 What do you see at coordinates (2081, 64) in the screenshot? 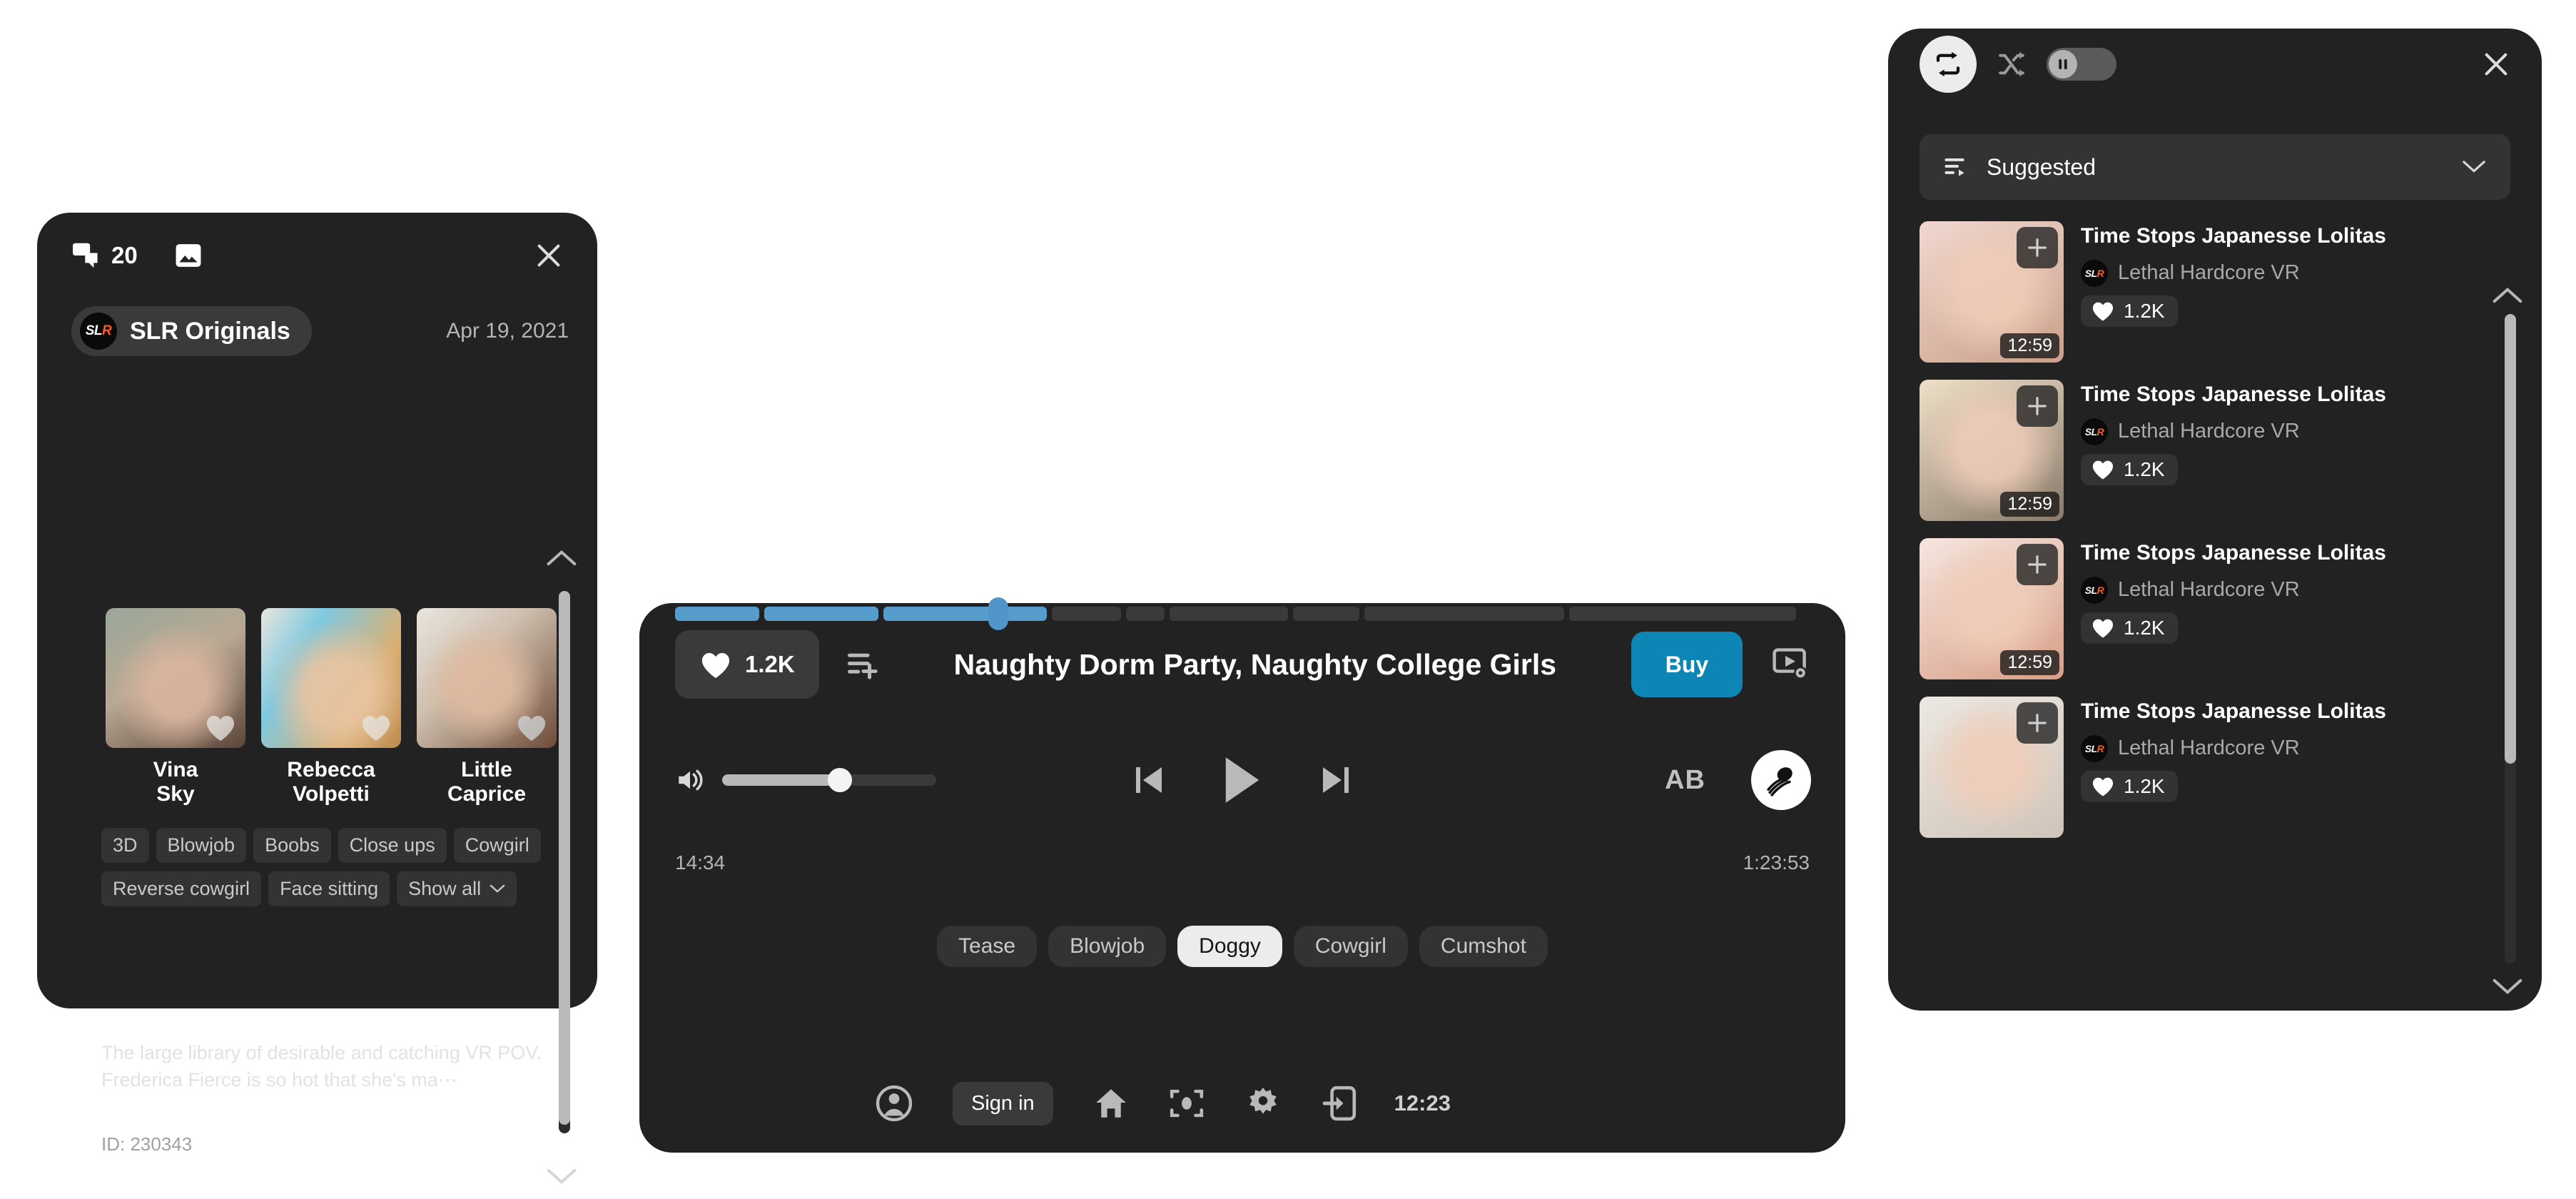
I see `autoplay-pause-toggle` at bounding box center [2081, 64].